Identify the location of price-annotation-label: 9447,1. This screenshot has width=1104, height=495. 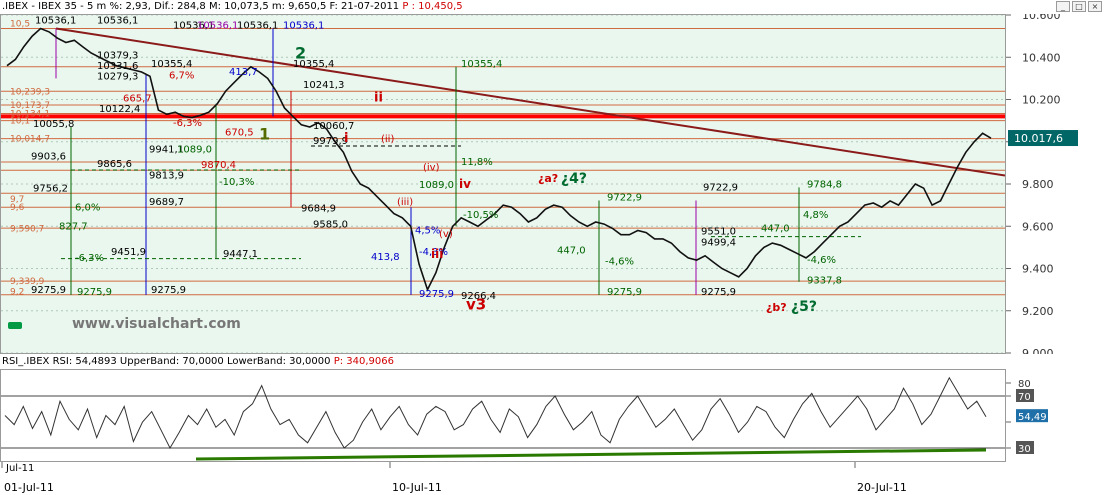
(240, 254).